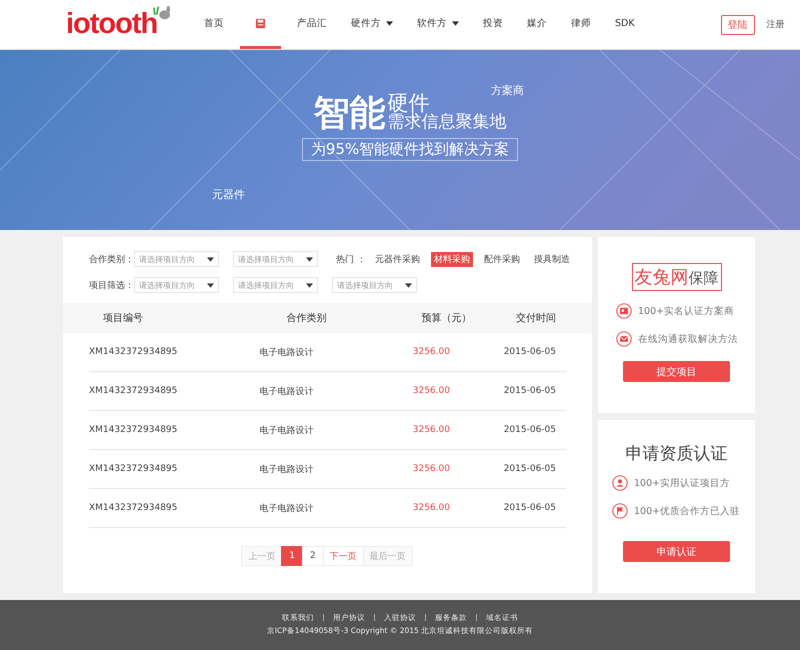 The image size is (800, 650). What do you see at coordinates (410, 149) in the screenshot?
I see `banner-tagline: 为95%智能硬件找到解决方案` at bounding box center [410, 149].